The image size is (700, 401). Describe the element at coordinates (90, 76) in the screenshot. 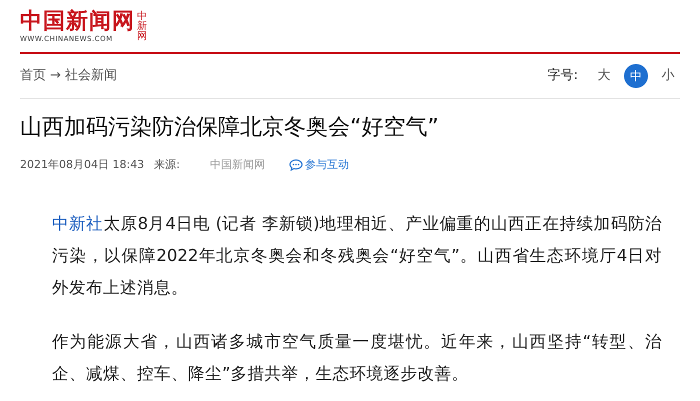

I see `breadcrumb-link: 社会新闻` at that location.